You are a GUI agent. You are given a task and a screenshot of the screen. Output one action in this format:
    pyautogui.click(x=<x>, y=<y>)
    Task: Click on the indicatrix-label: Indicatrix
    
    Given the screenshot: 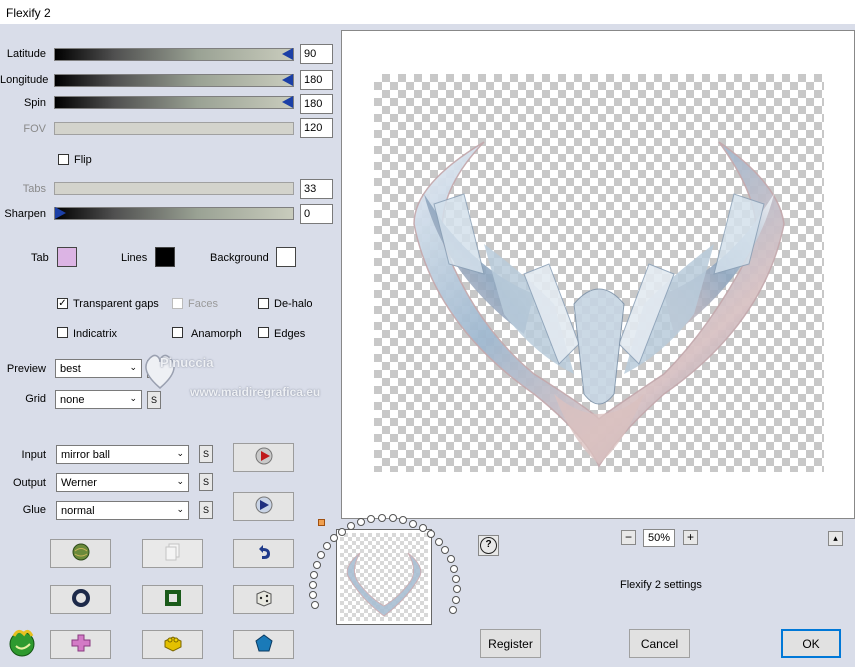 What is the action you would take?
    pyautogui.click(x=95, y=334)
    